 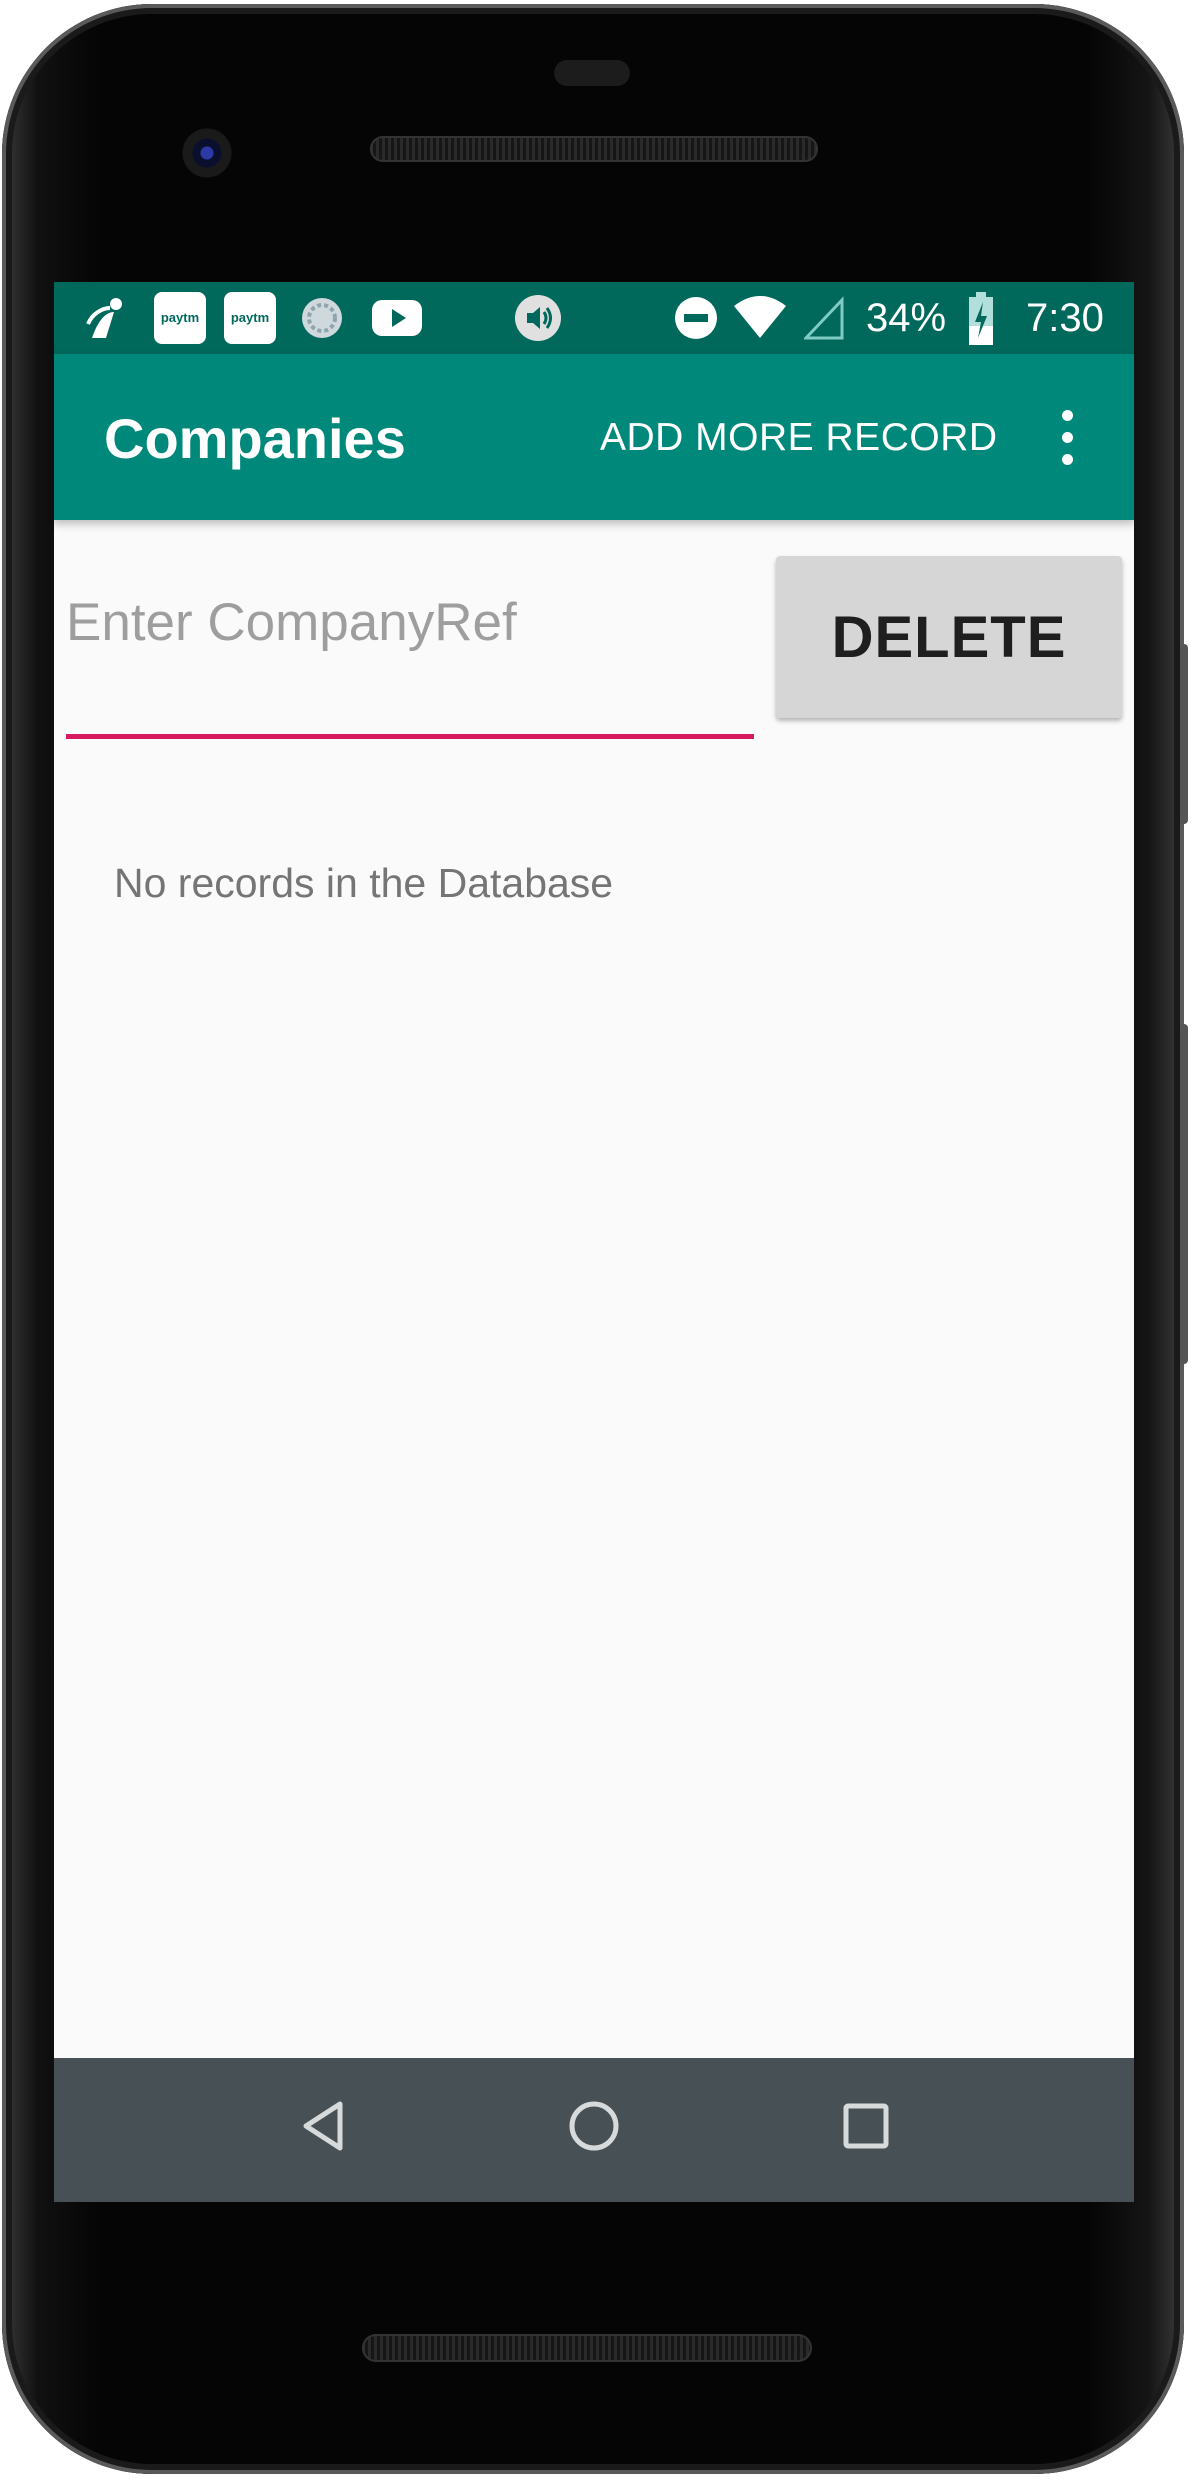 I want to click on clock: 7:30, so click(x=1065, y=318).